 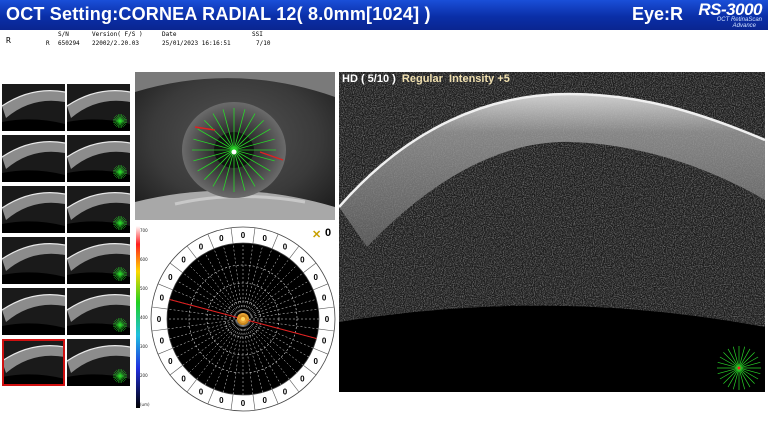 What do you see at coordinates (115, 43) in the screenshot?
I see `version-value: 22002/2.20.03` at bounding box center [115, 43].